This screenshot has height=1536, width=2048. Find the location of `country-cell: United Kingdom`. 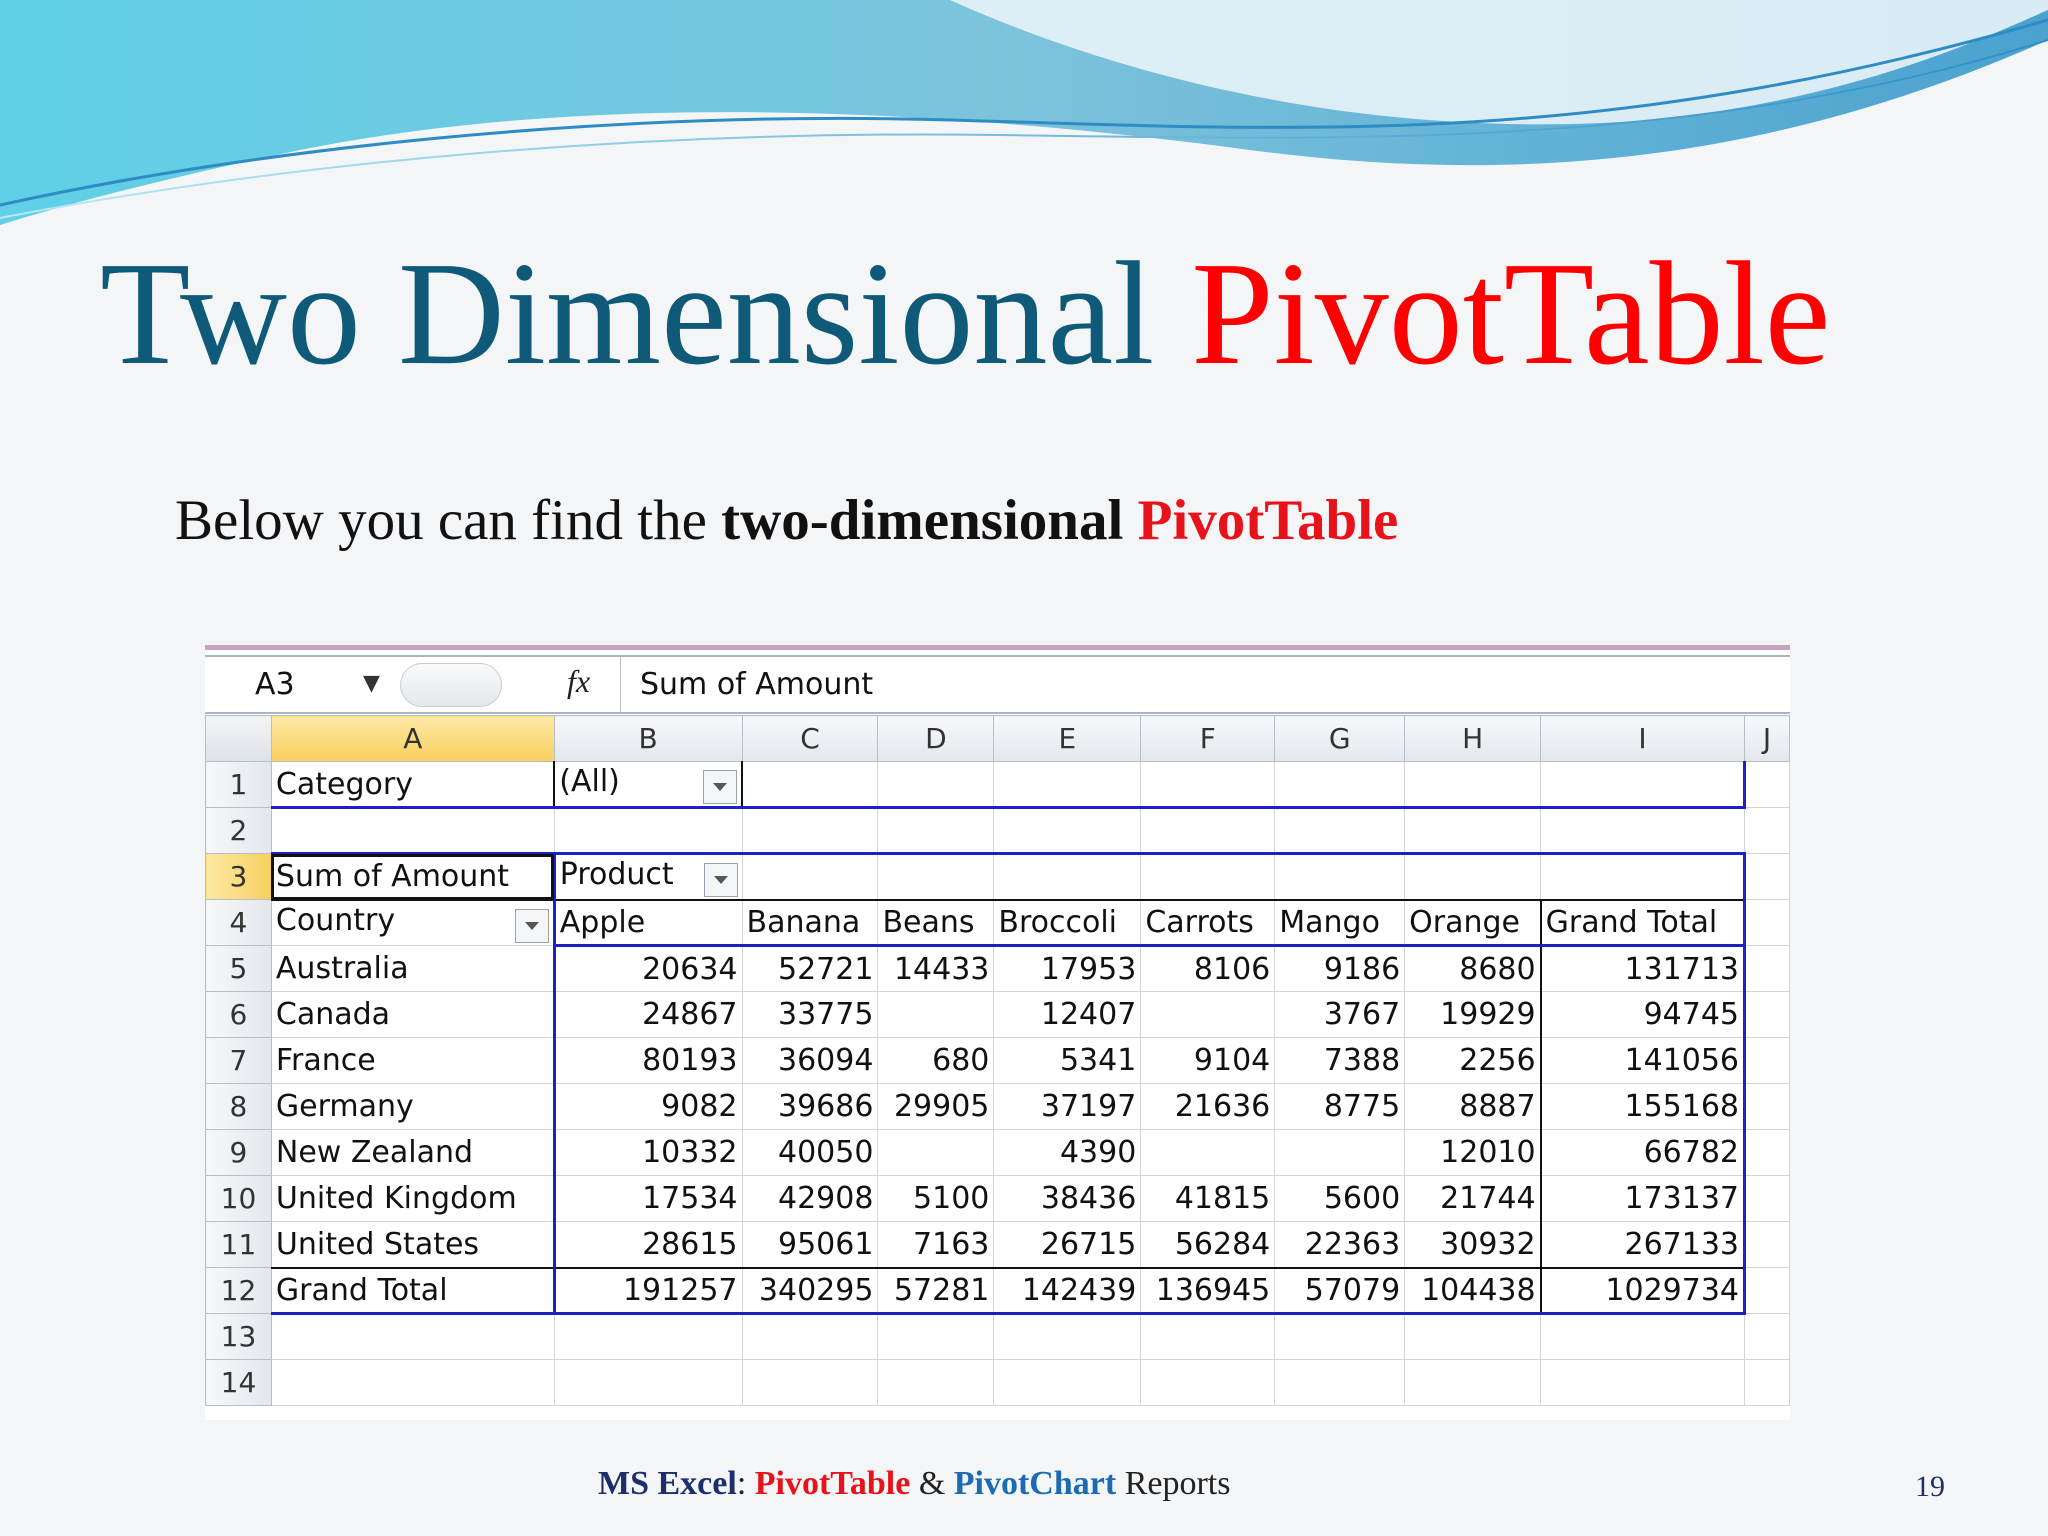

country-cell: United Kingdom is located at coordinates (412, 1198).